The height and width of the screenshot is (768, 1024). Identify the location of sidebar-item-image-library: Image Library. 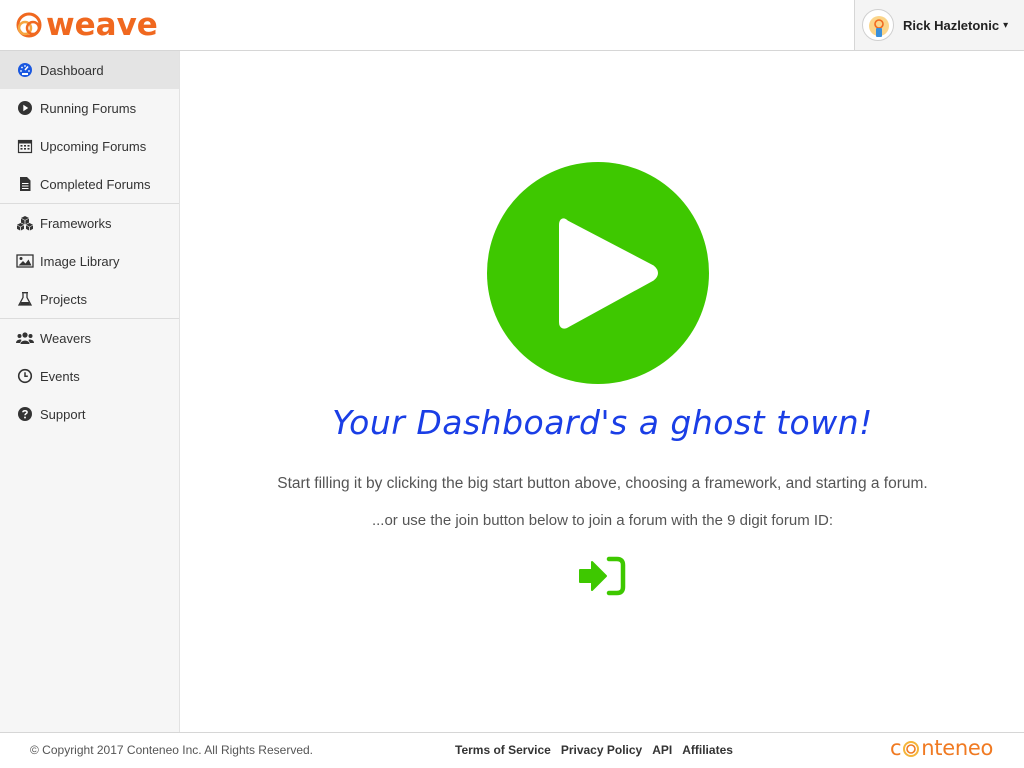
(89, 261).